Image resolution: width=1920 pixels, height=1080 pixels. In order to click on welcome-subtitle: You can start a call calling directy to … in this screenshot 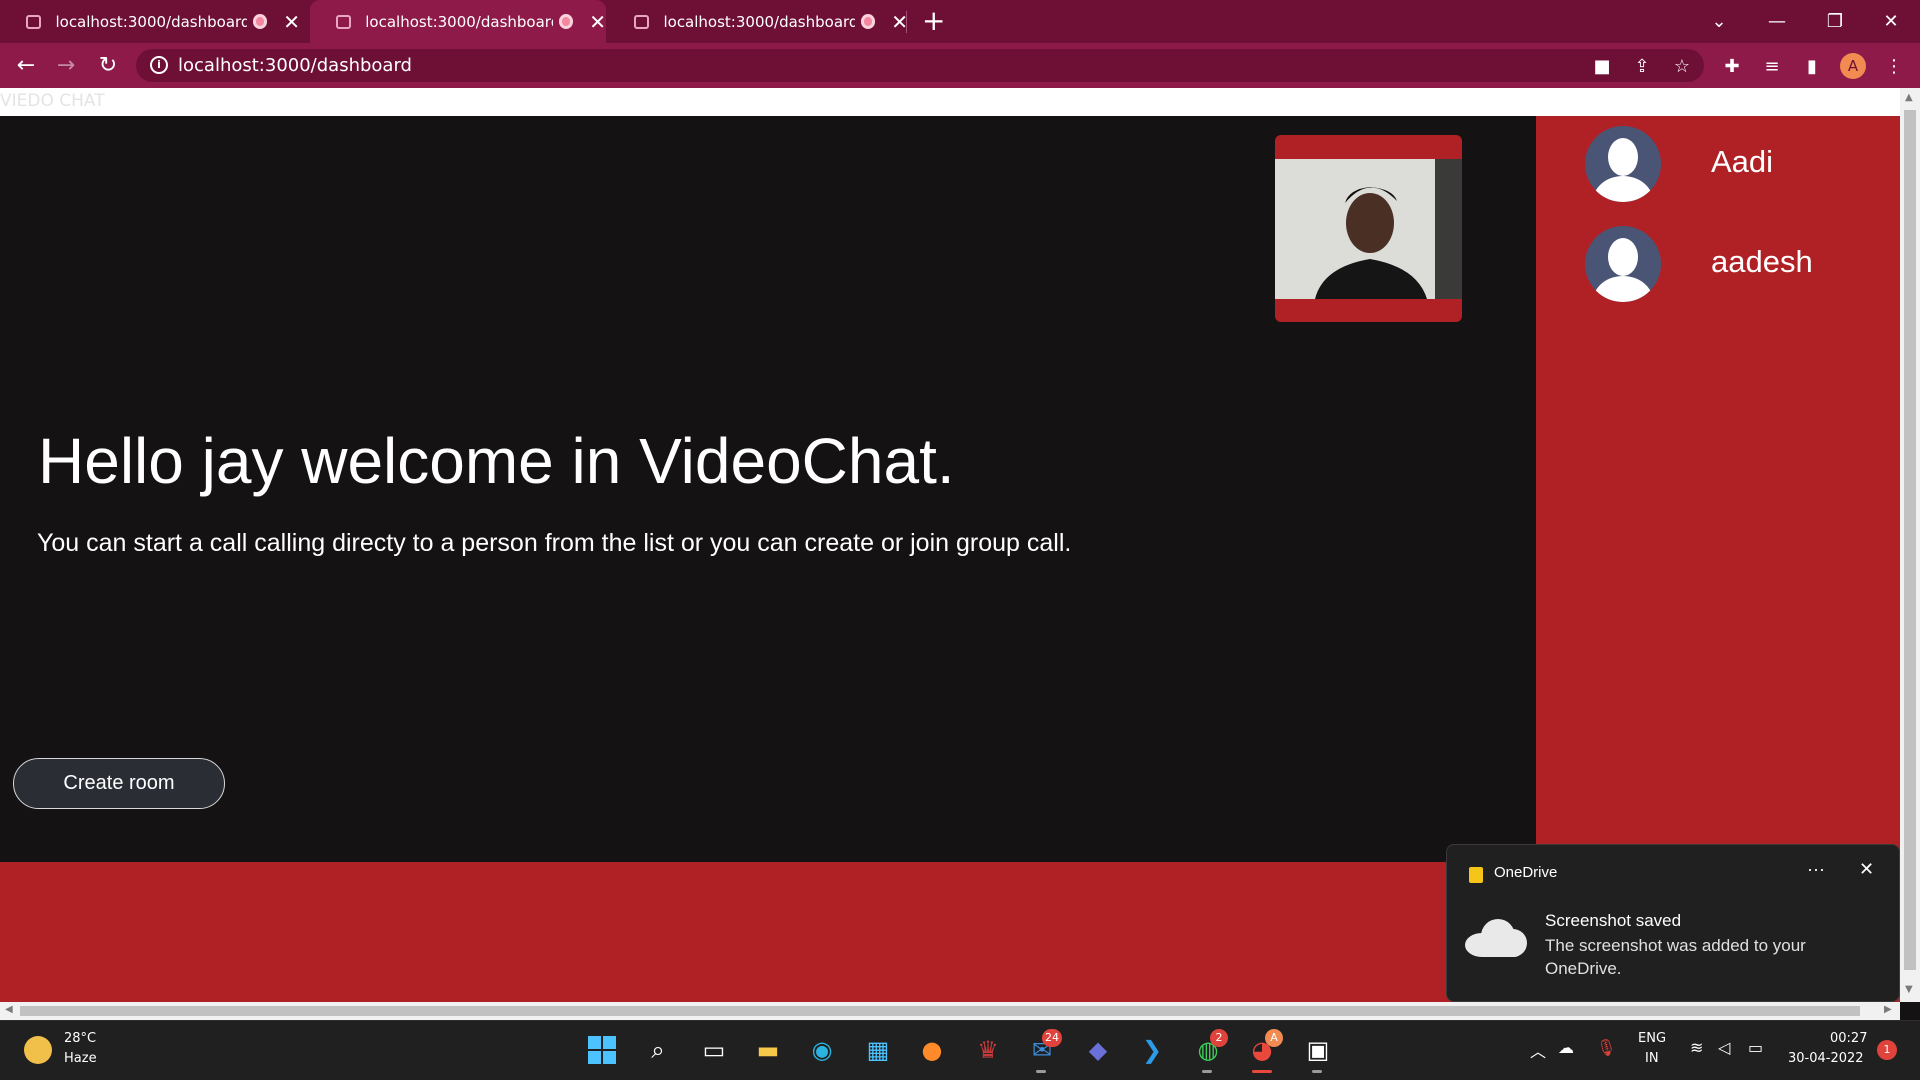, I will do `click(554, 543)`.